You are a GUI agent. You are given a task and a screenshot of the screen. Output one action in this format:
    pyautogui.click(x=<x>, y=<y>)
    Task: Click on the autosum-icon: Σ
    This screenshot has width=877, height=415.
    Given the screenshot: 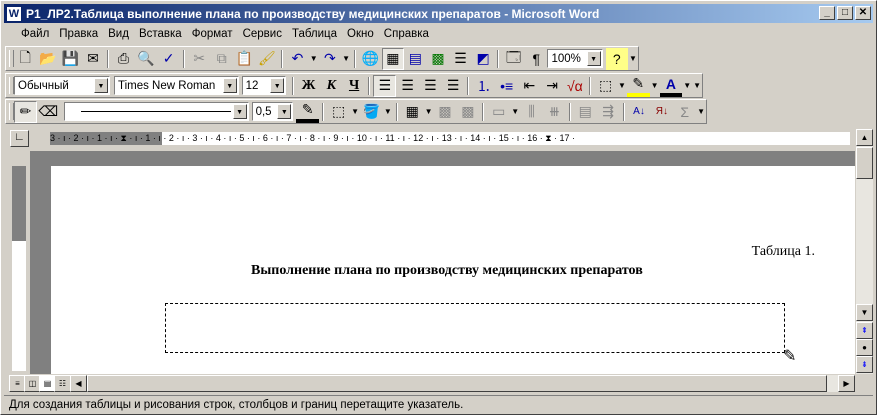 What is the action you would take?
    pyautogui.click(x=684, y=112)
    